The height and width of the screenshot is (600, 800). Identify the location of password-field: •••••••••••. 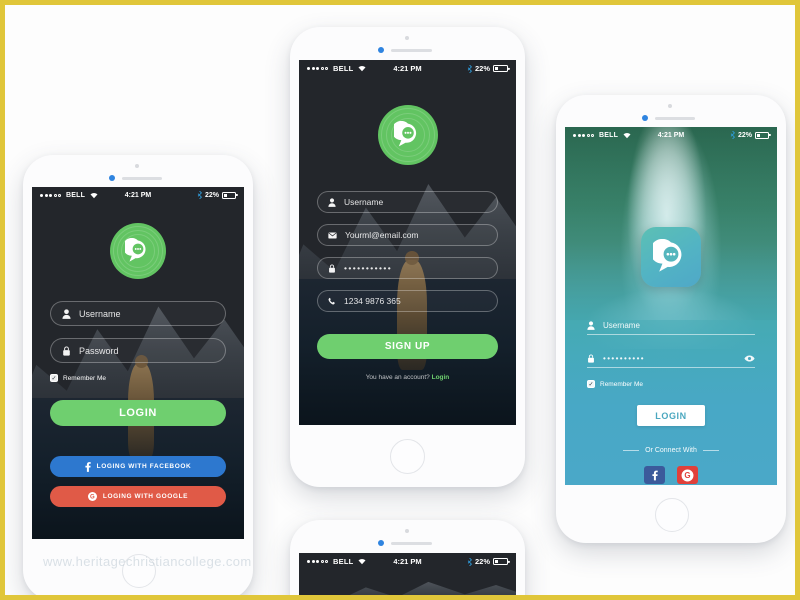
(407, 268).